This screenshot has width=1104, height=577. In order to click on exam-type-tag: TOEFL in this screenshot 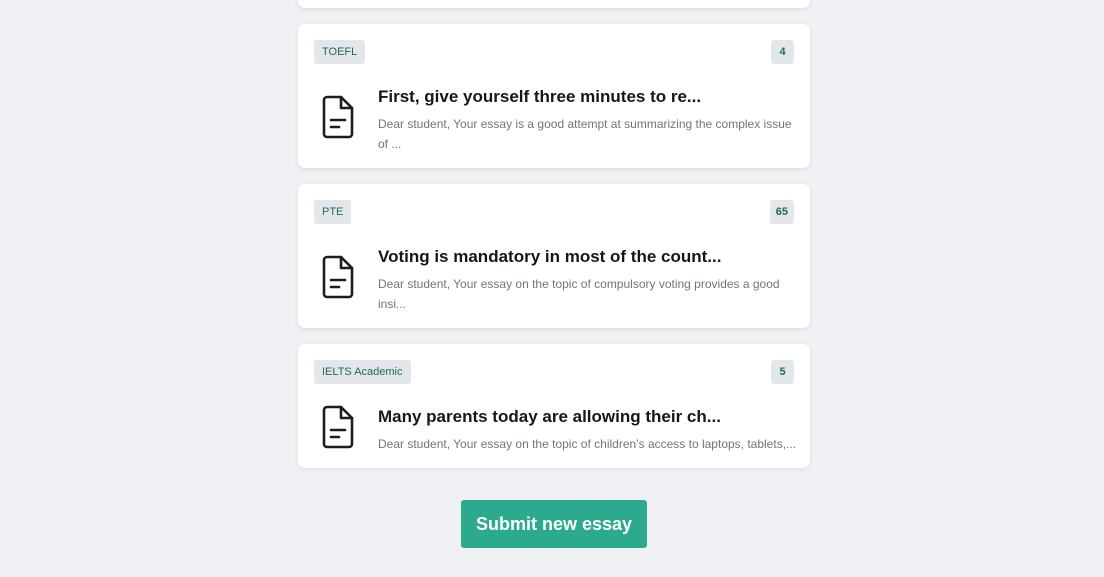, I will do `click(340, 52)`.